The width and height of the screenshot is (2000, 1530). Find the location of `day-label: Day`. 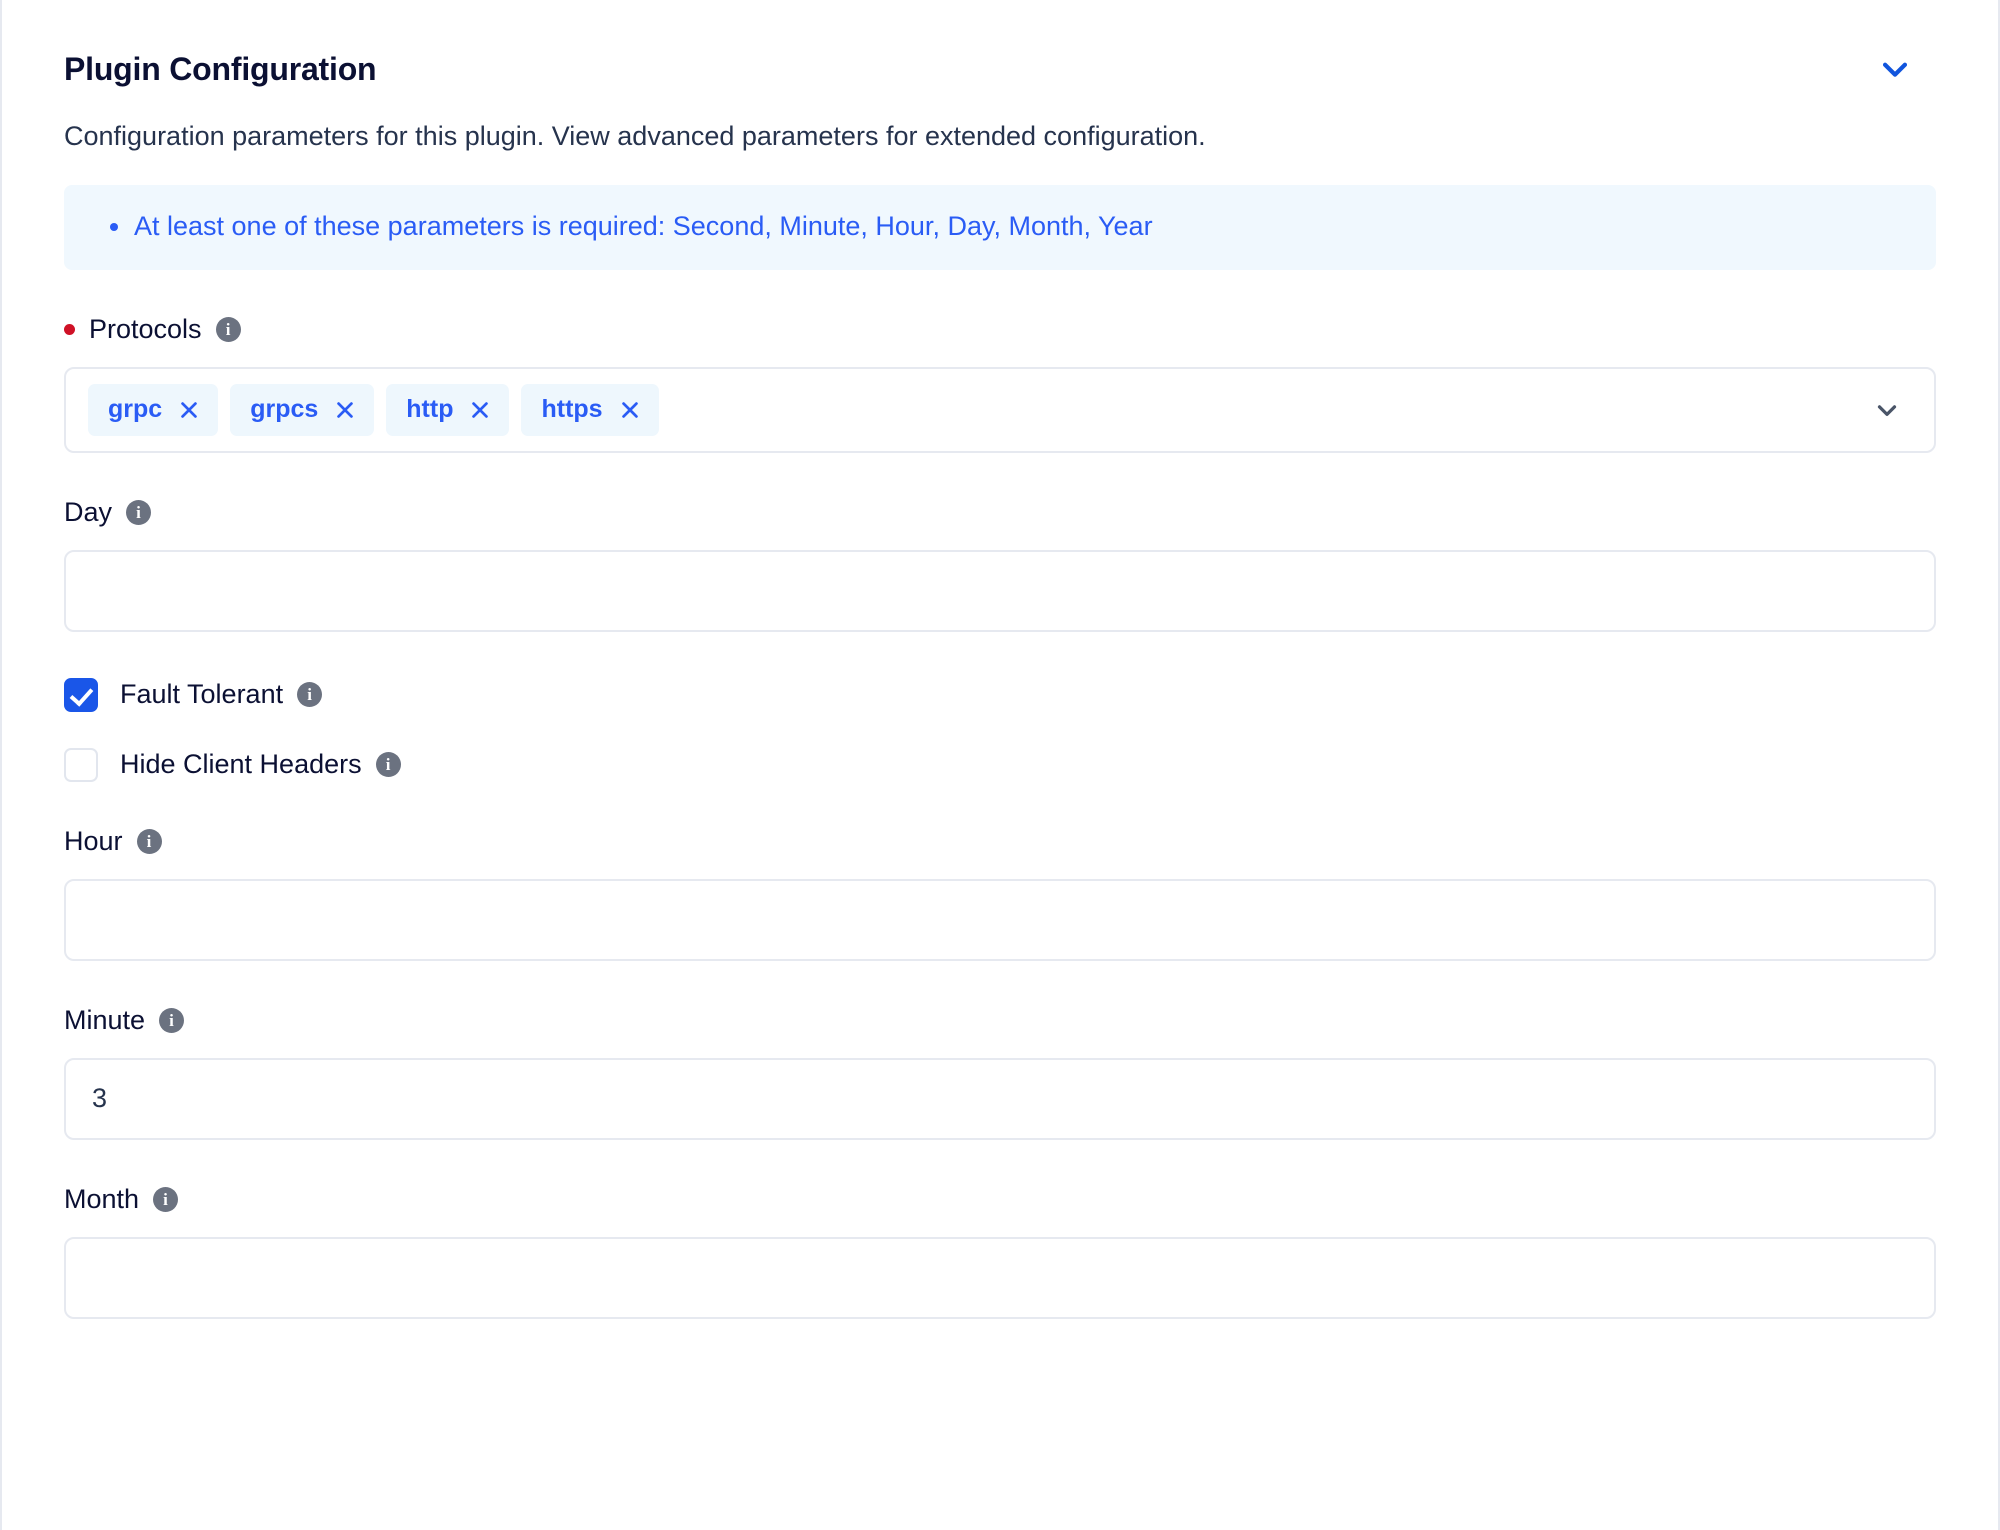

day-label: Day is located at coordinates (88, 511).